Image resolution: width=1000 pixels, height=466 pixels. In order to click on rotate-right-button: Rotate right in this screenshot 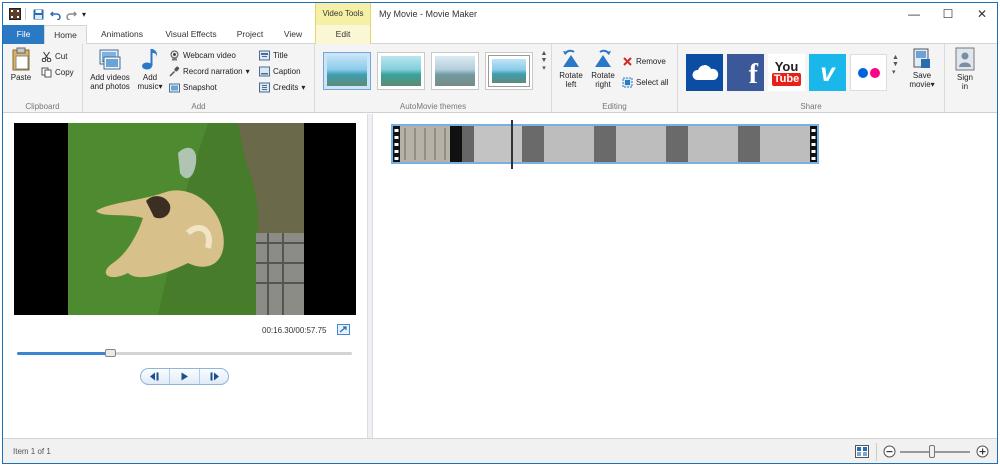, I will do `click(603, 68)`.